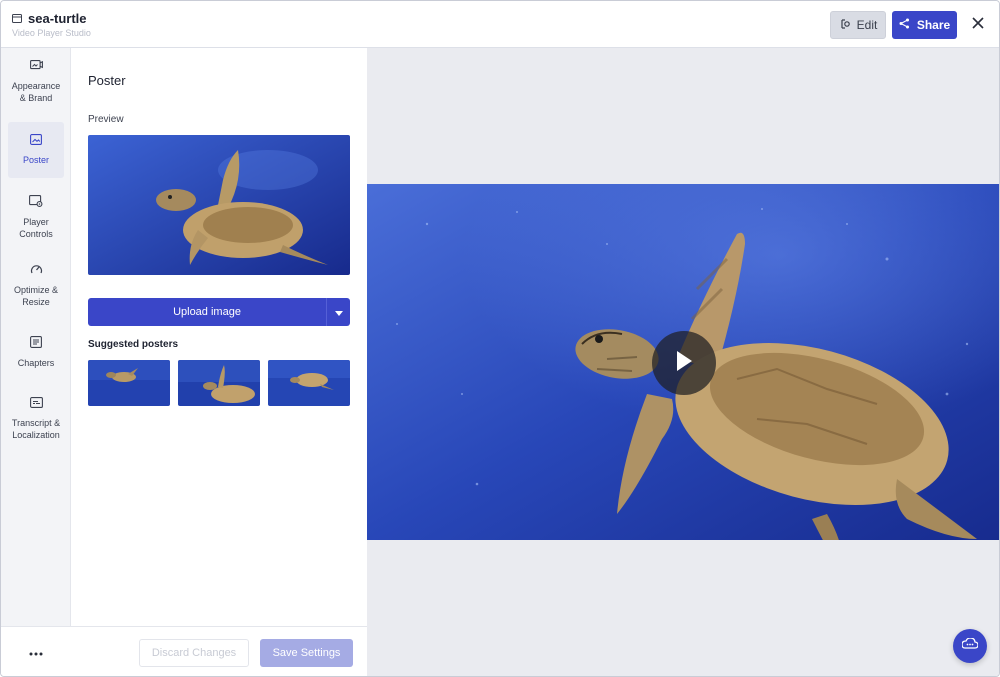 The image size is (1000, 677). I want to click on page-subtitle: Video Player Studio, so click(51, 33).